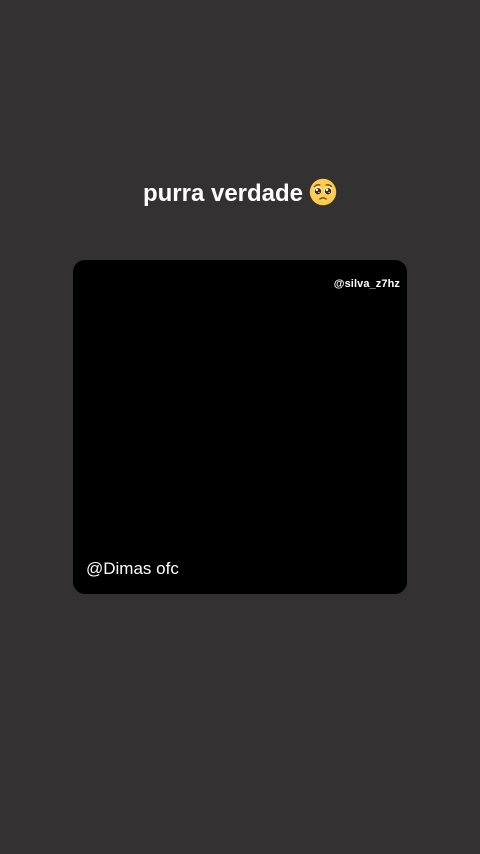 This screenshot has width=480, height=854. What do you see at coordinates (223, 193) in the screenshot?
I see `caption-text: purra verdade` at bounding box center [223, 193].